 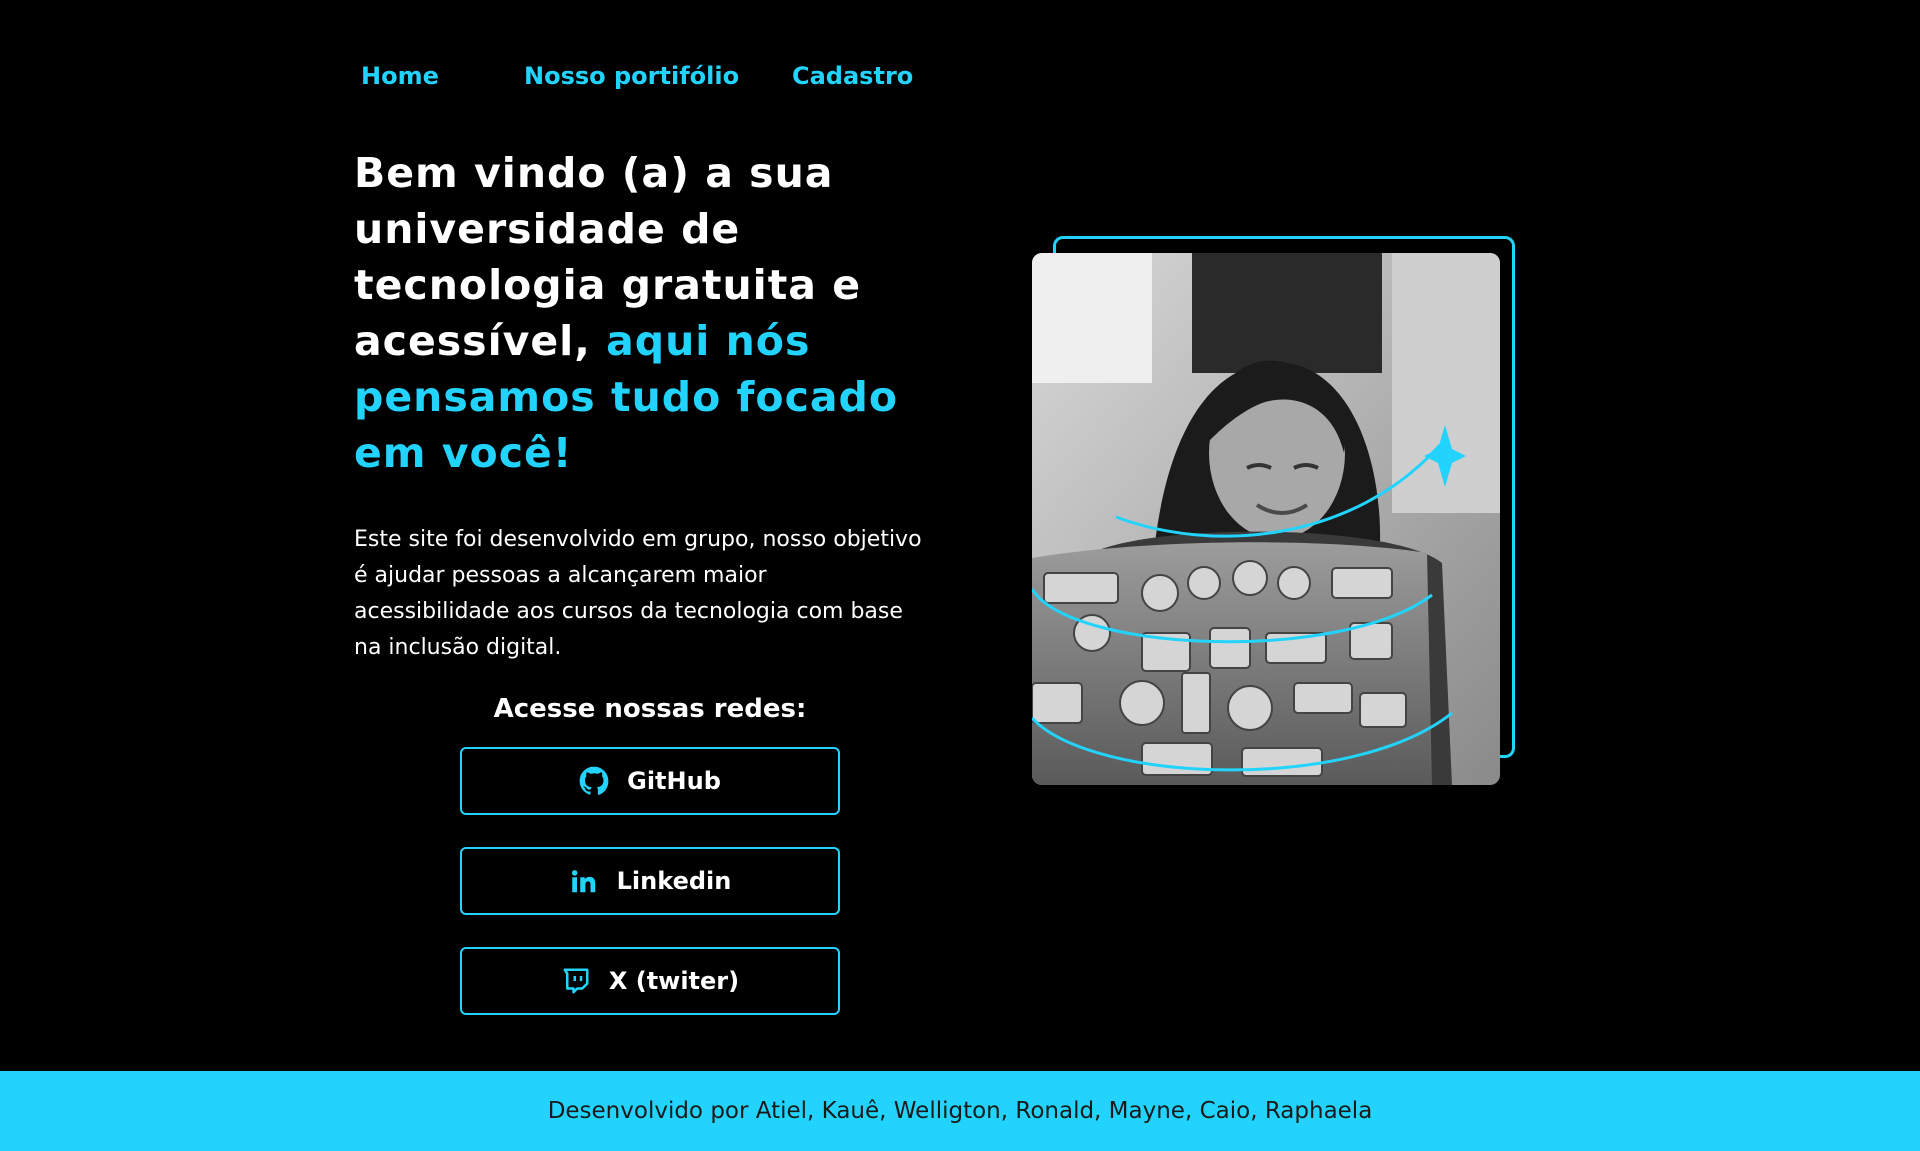 I want to click on github-button: GitHub, so click(x=650, y=781).